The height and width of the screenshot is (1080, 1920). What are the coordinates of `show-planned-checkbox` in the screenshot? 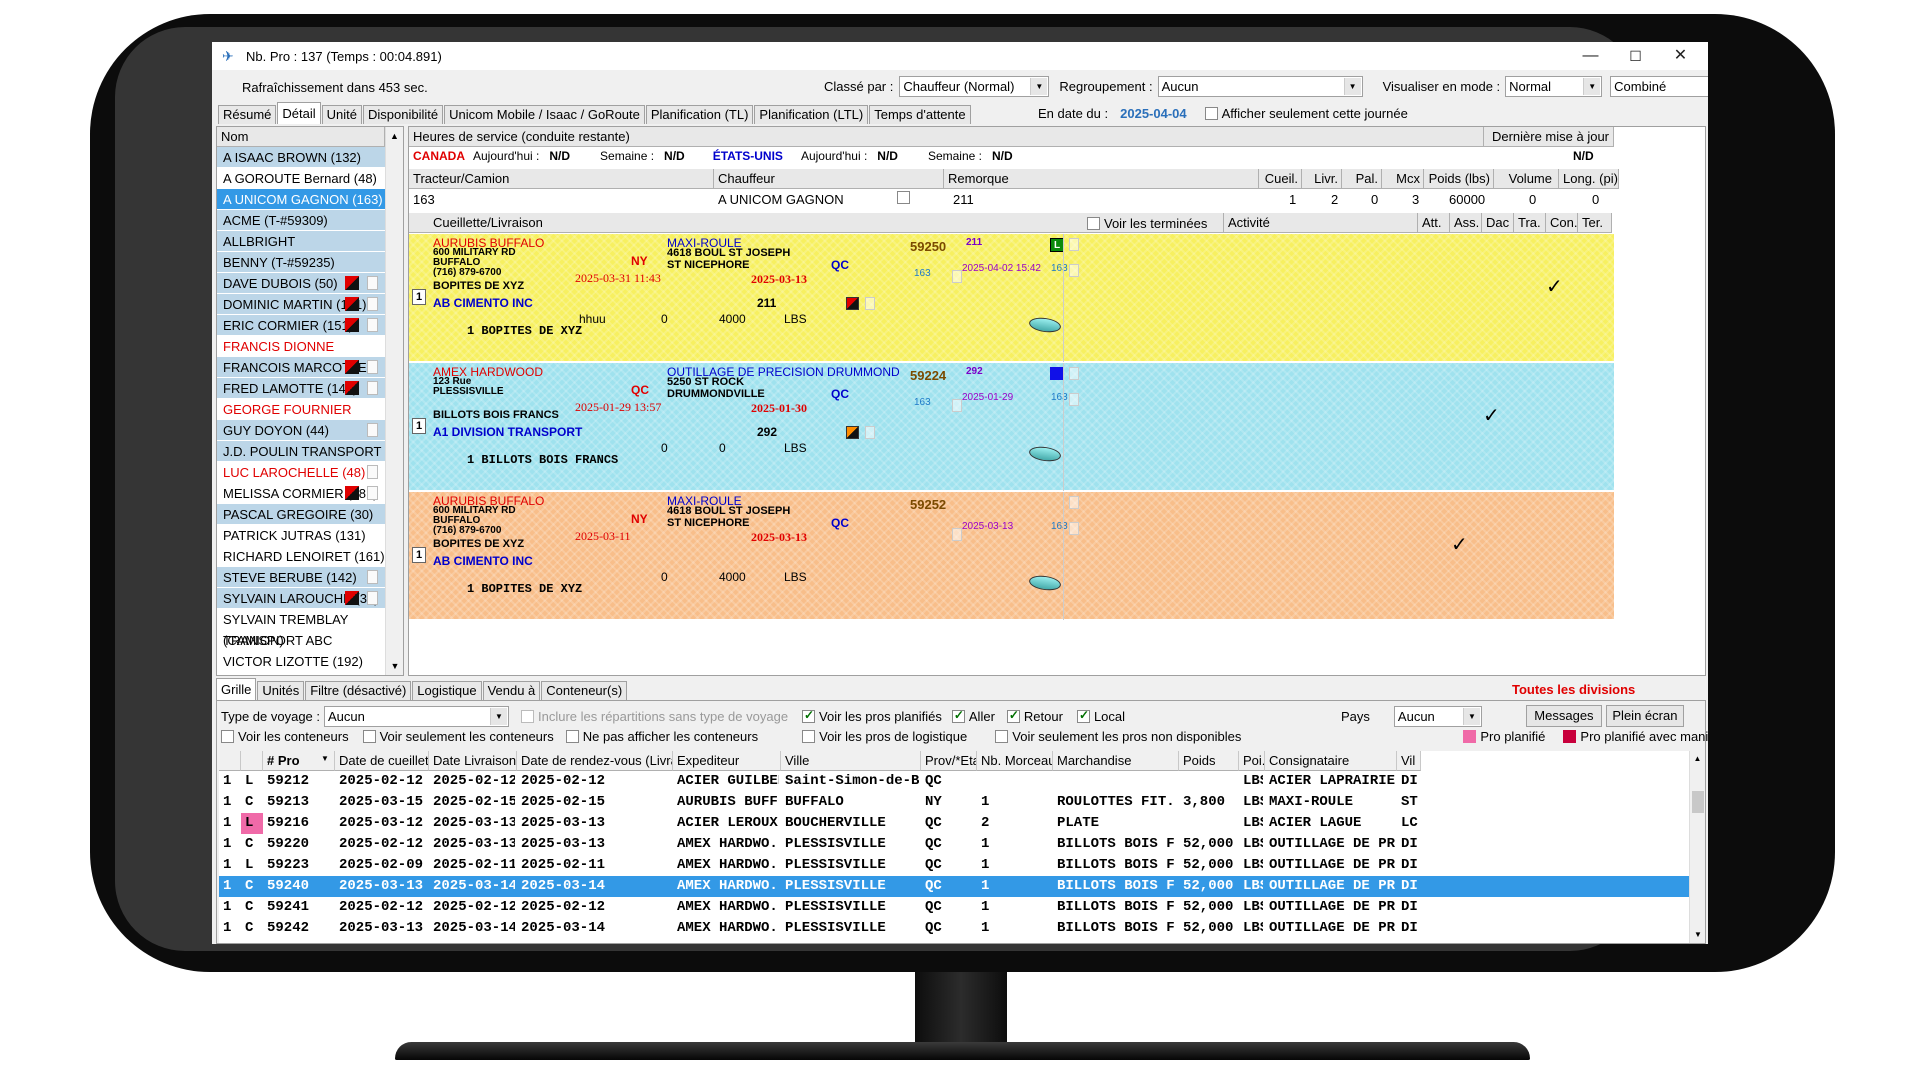 It's located at (809, 715).